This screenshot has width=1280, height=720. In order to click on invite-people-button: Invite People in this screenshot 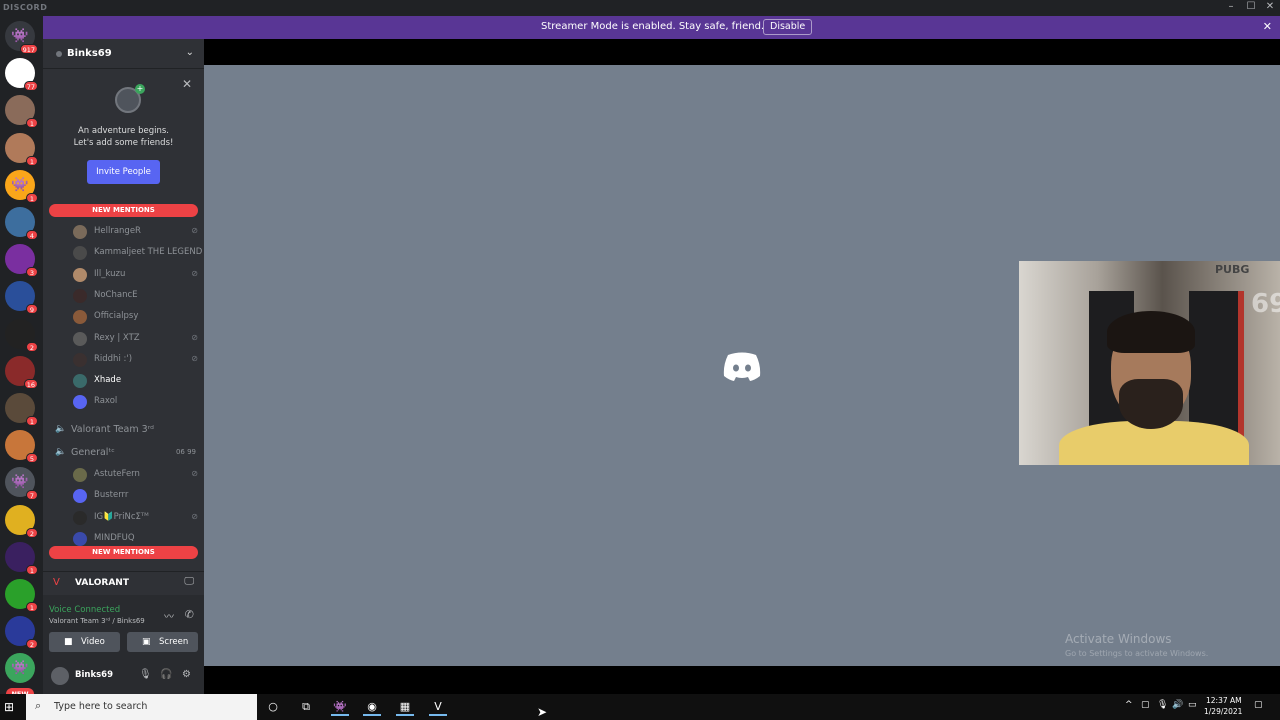, I will do `click(123, 172)`.